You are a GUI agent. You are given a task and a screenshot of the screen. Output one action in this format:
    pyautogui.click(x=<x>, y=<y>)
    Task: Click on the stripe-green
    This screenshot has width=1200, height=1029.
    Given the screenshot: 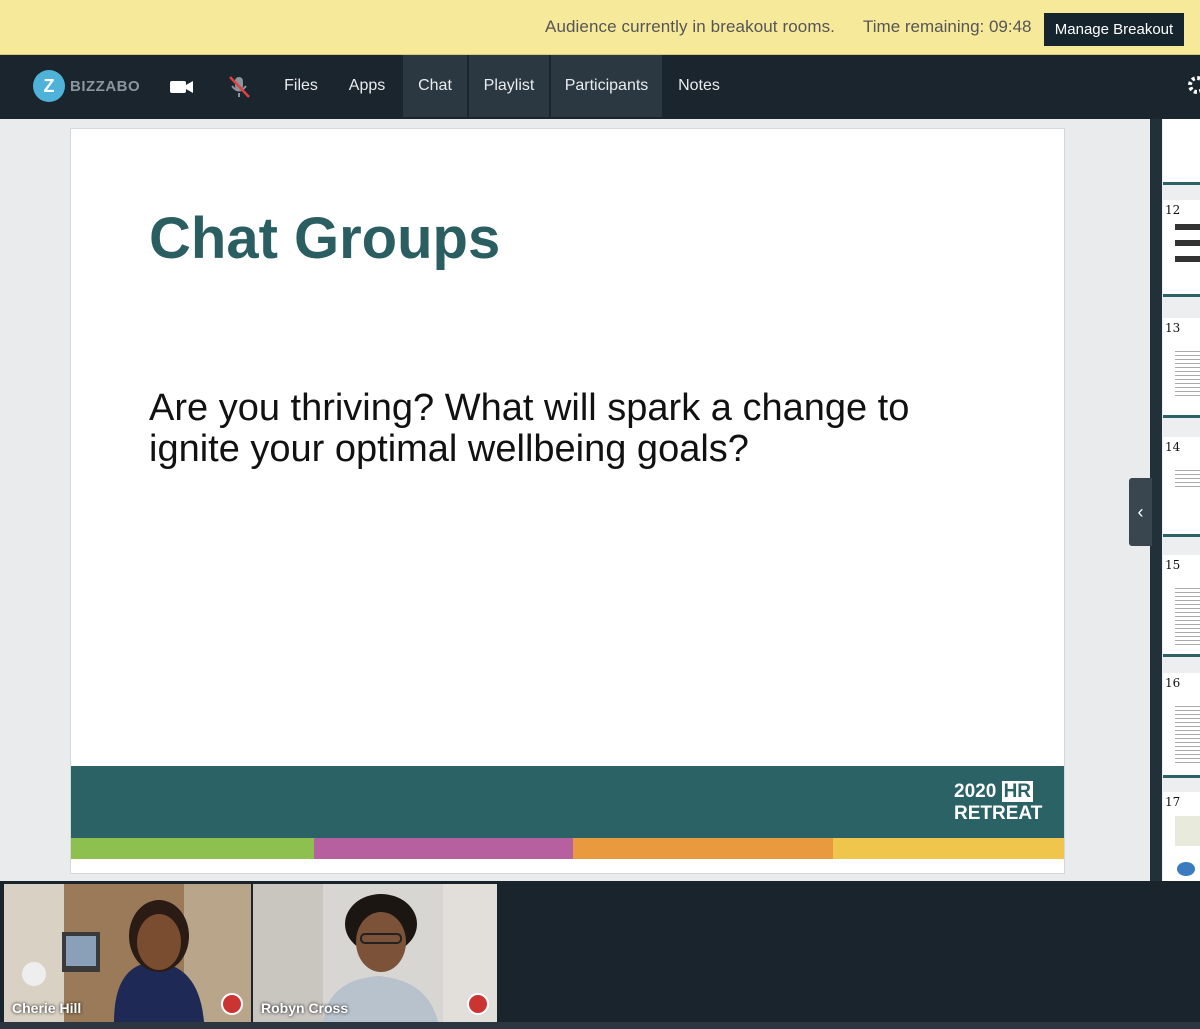 What is the action you would take?
    pyautogui.click(x=192, y=848)
    